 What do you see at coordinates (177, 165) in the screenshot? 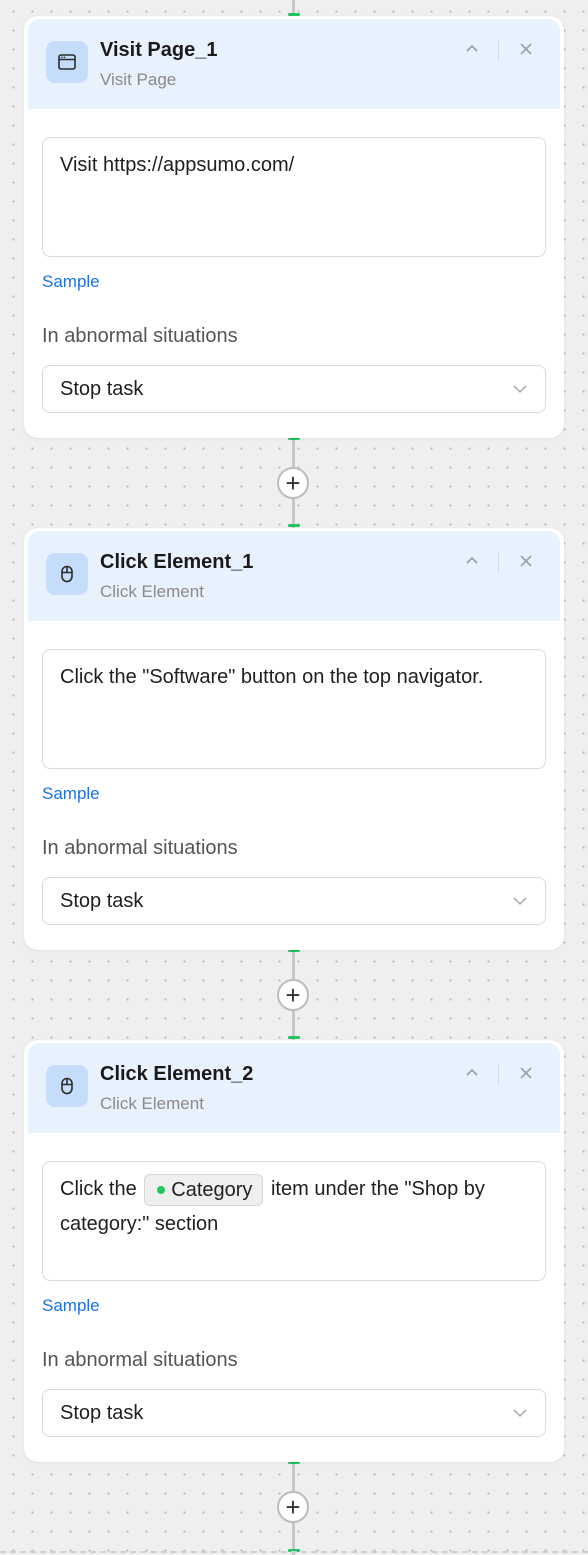
I see `prompt-text: Visit https://appsumo.com/` at bounding box center [177, 165].